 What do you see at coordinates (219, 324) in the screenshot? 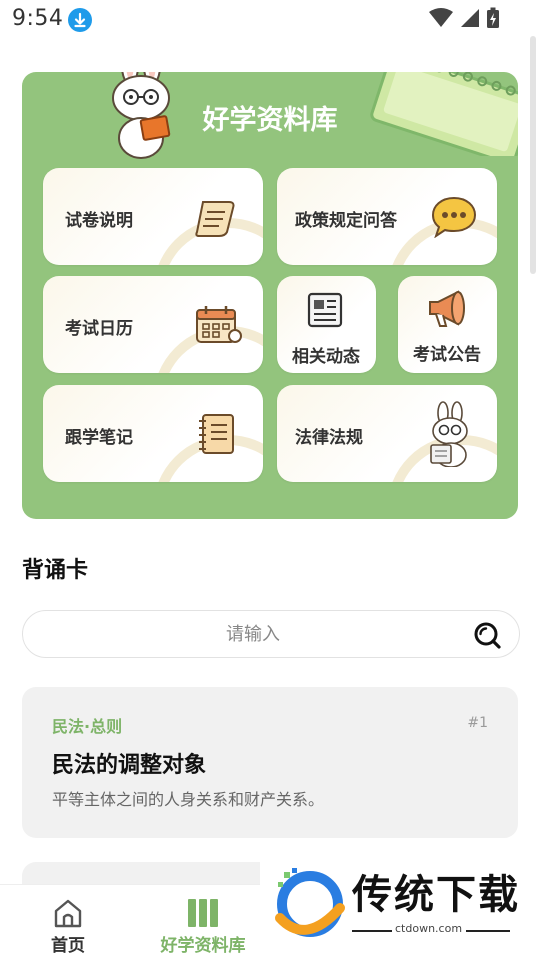
I see `calendar-icon` at bounding box center [219, 324].